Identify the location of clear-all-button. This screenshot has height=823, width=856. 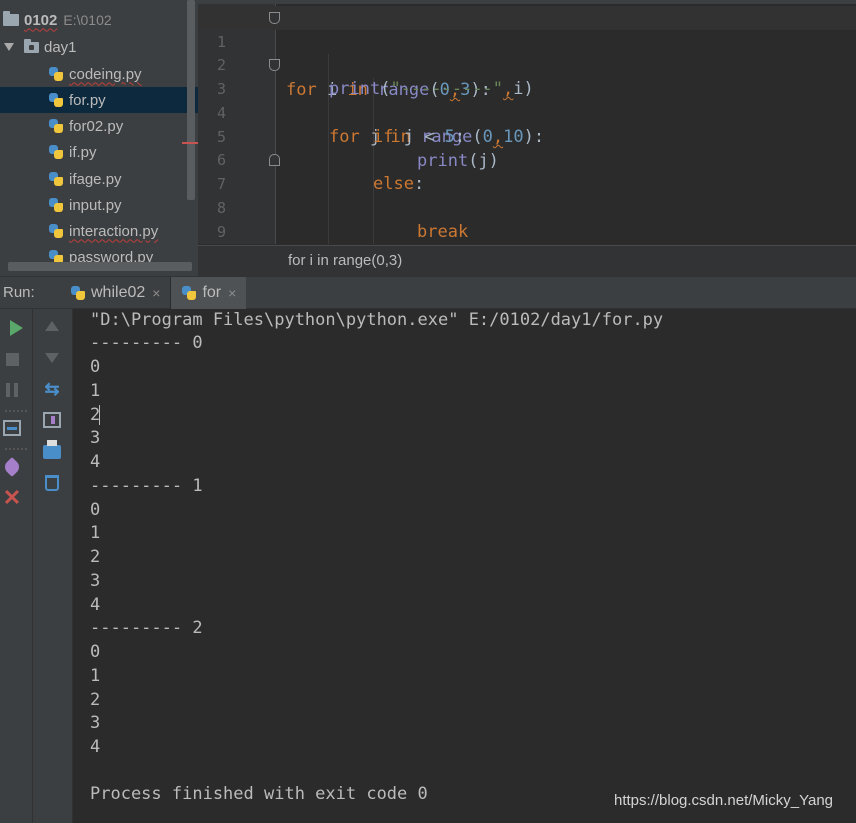
(52, 483).